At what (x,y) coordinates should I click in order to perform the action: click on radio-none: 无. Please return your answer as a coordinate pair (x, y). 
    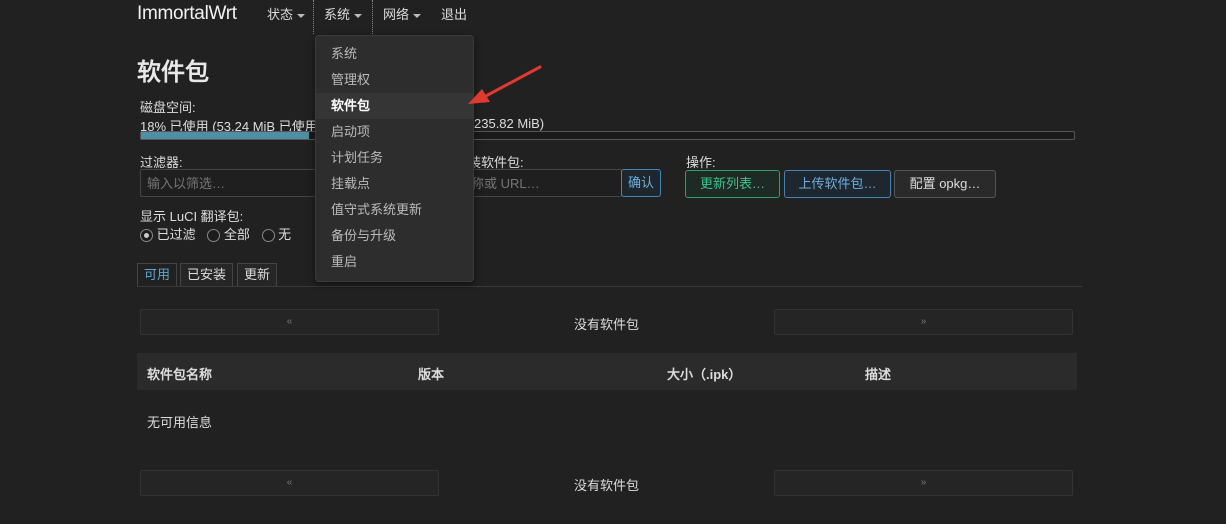
    Looking at the image, I should click on (276, 235).